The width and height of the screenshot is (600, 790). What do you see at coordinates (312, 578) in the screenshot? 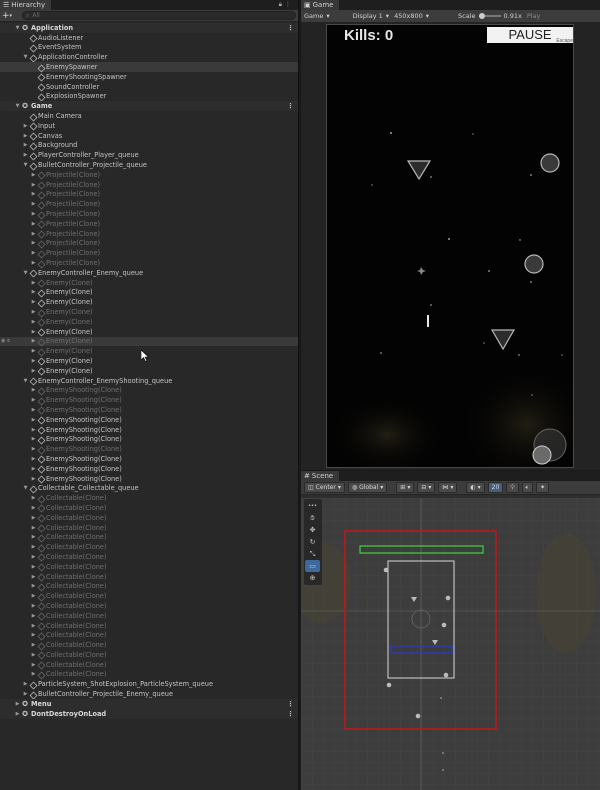
I see `transform-tool: ⊕` at bounding box center [312, 578].